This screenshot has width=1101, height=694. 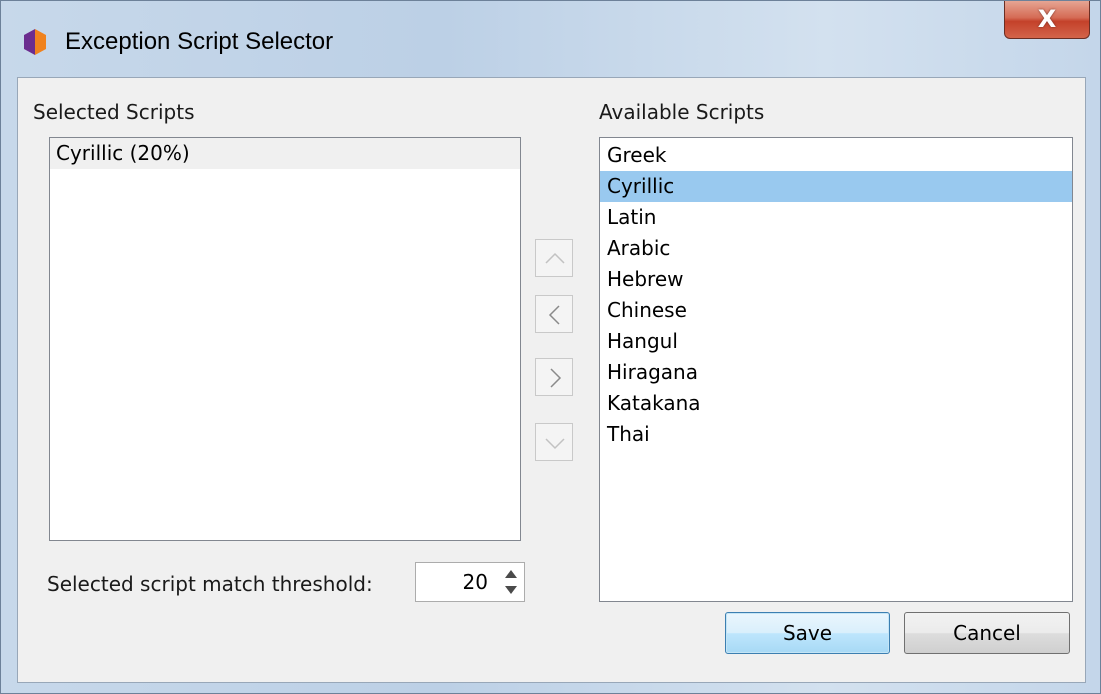 I want to click on move-down-button, so click(x=554, y=442).